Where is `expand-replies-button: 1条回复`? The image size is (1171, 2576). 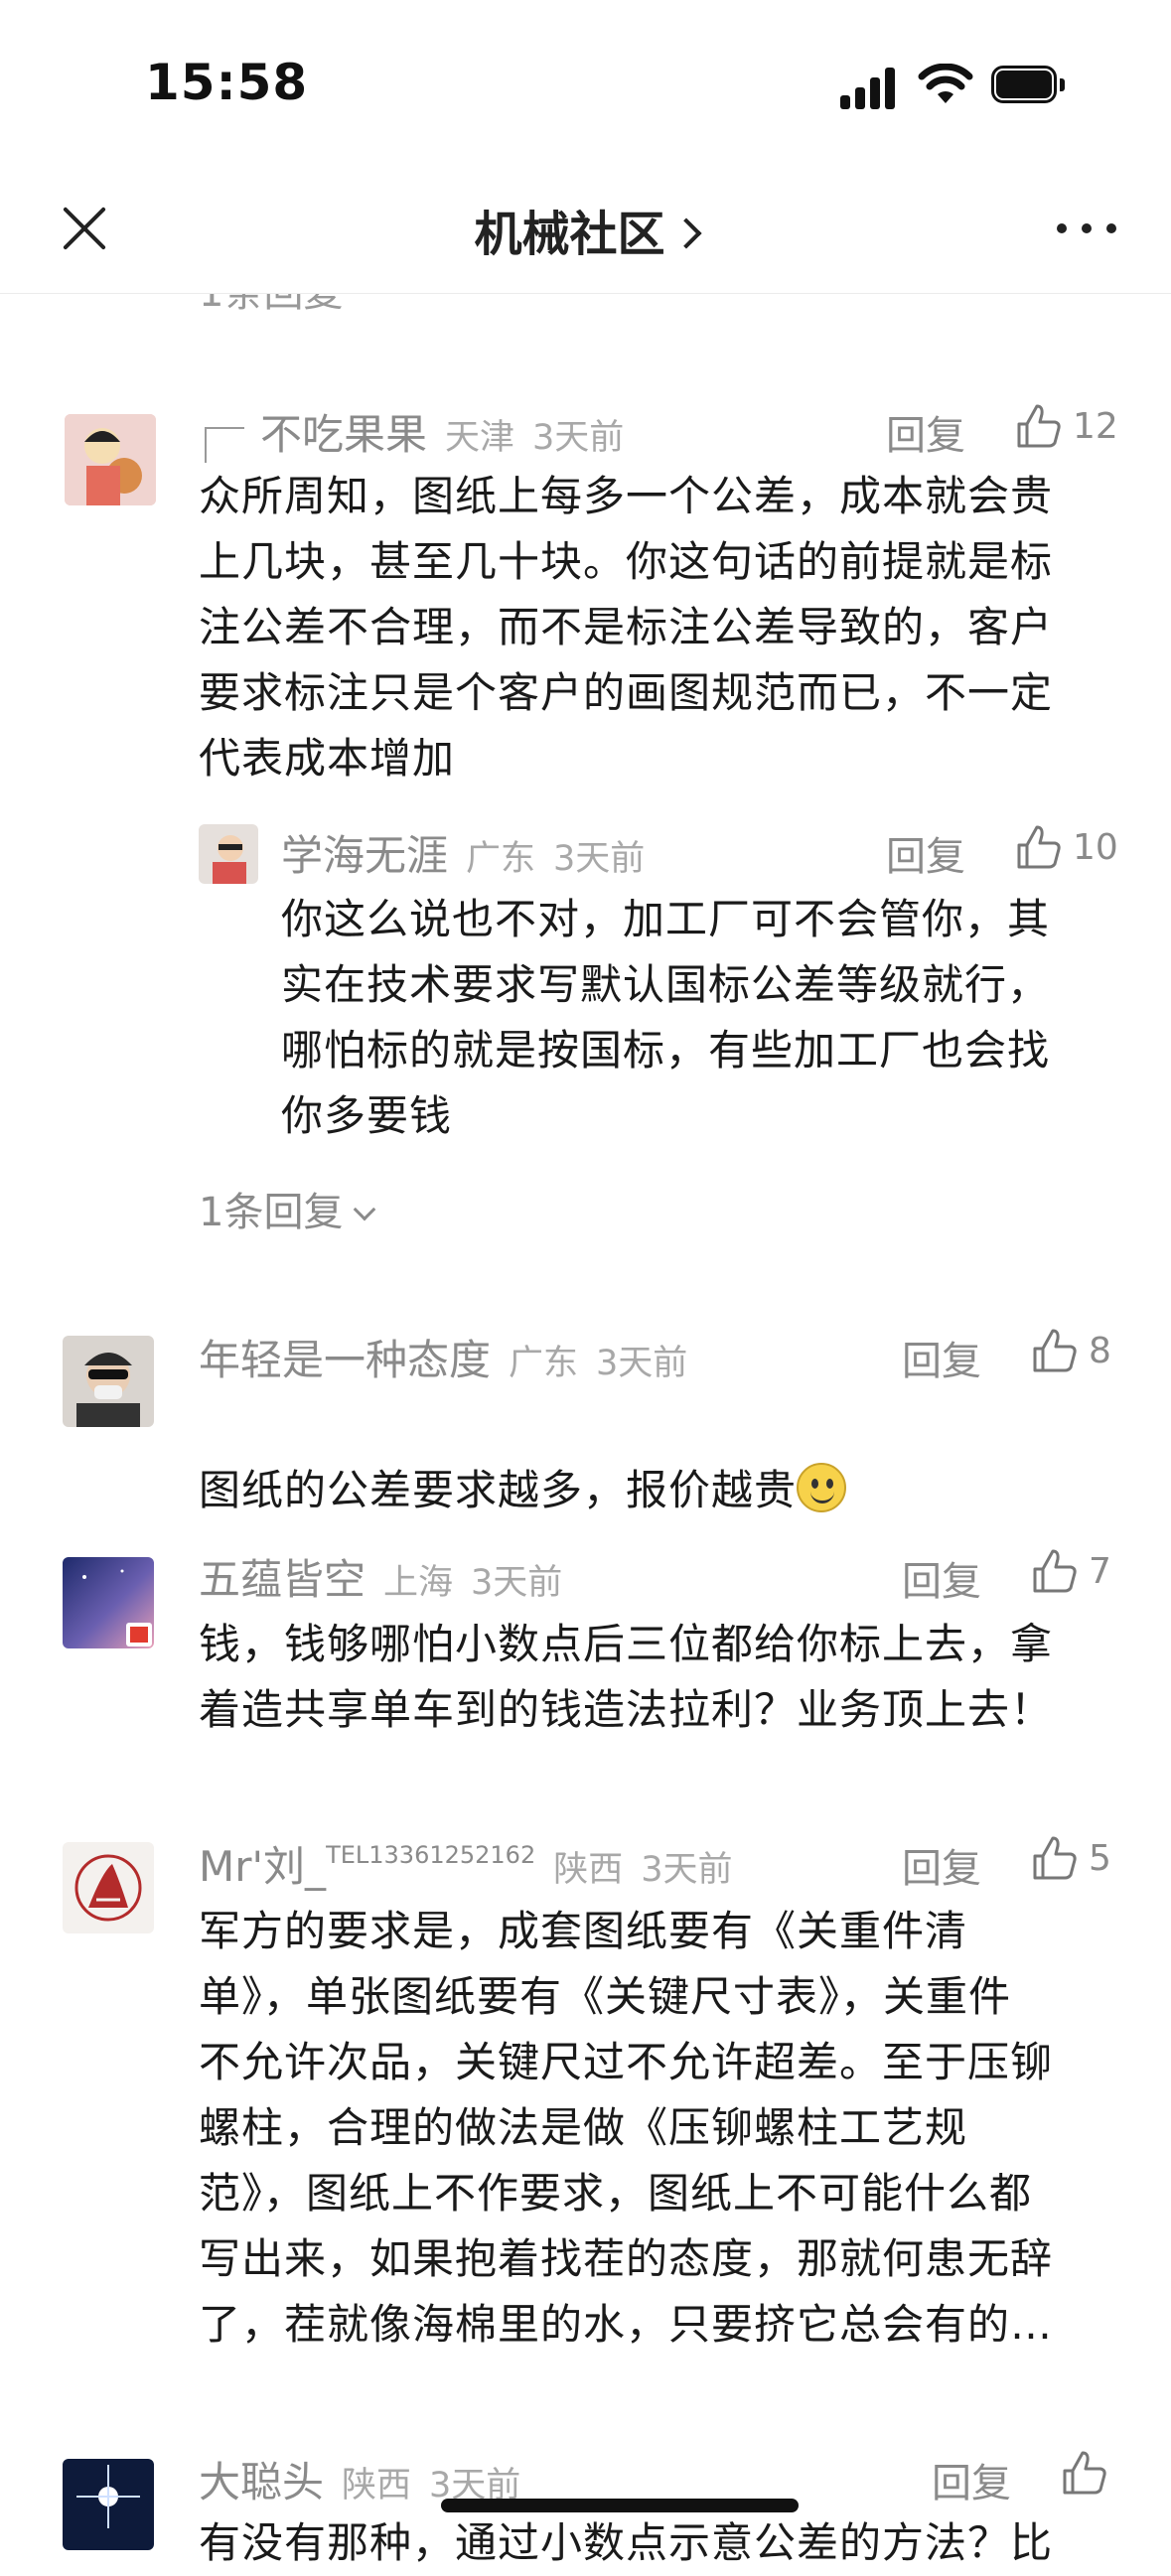
expand-replies-button: 1条回复 is located at coordinates (287, 1208).